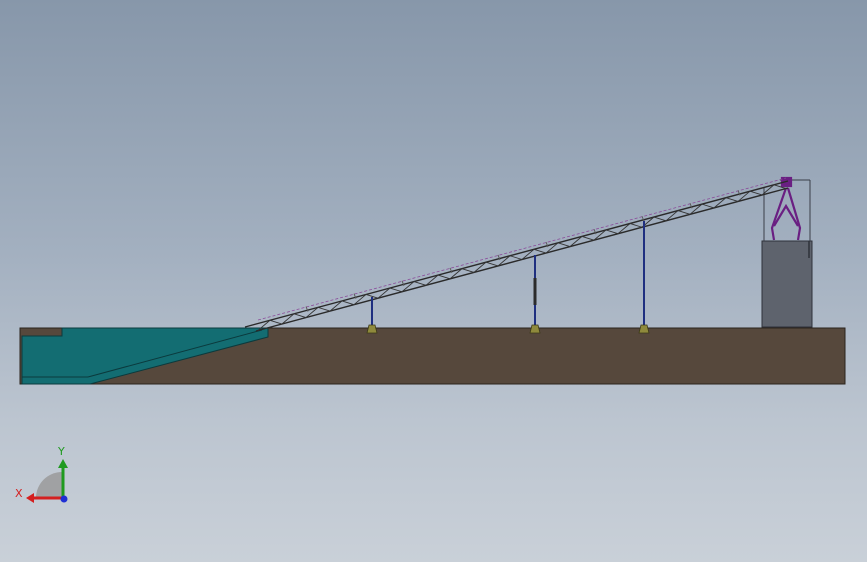 The width and height of the screenshot is (867, 562). Describe the element at coordinates (787, 284) in the screenshot. I see `discharge-tower` at that location.